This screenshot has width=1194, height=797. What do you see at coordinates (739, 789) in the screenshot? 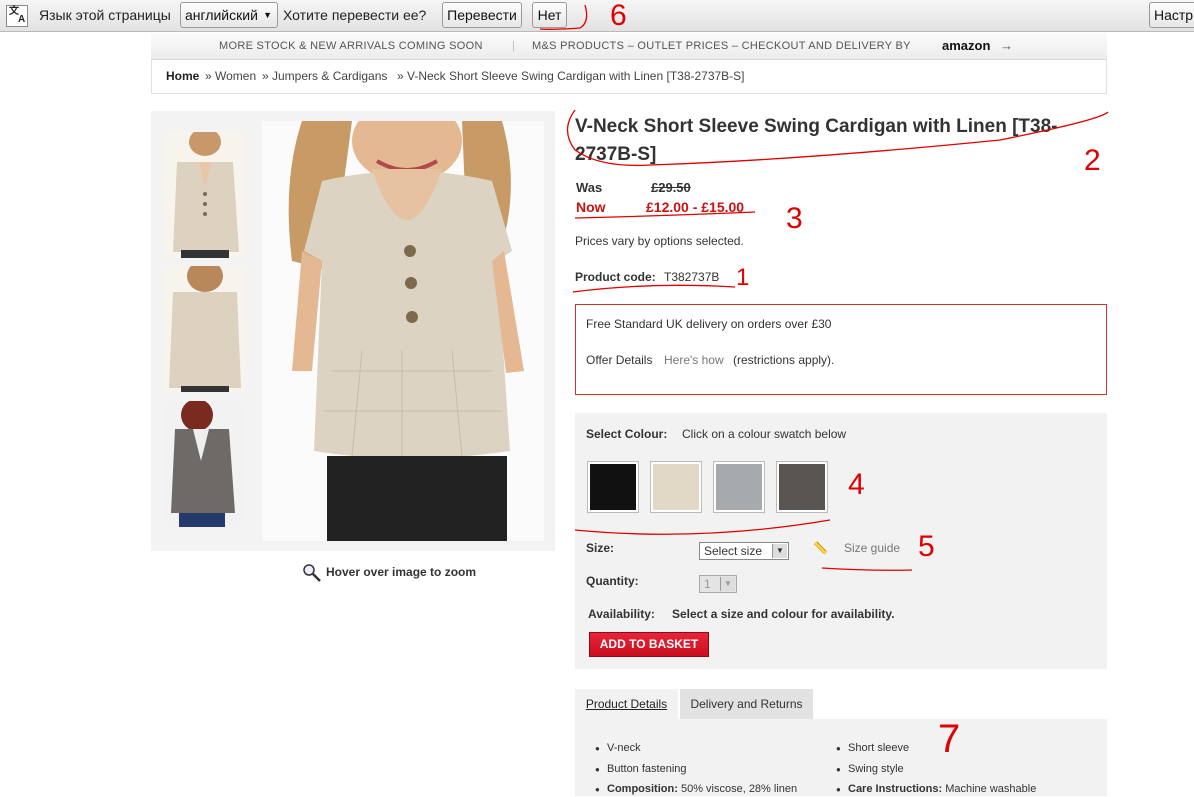
I see `composition-value: 50% viscose, 28% linen` at bounding box center [739, 789].